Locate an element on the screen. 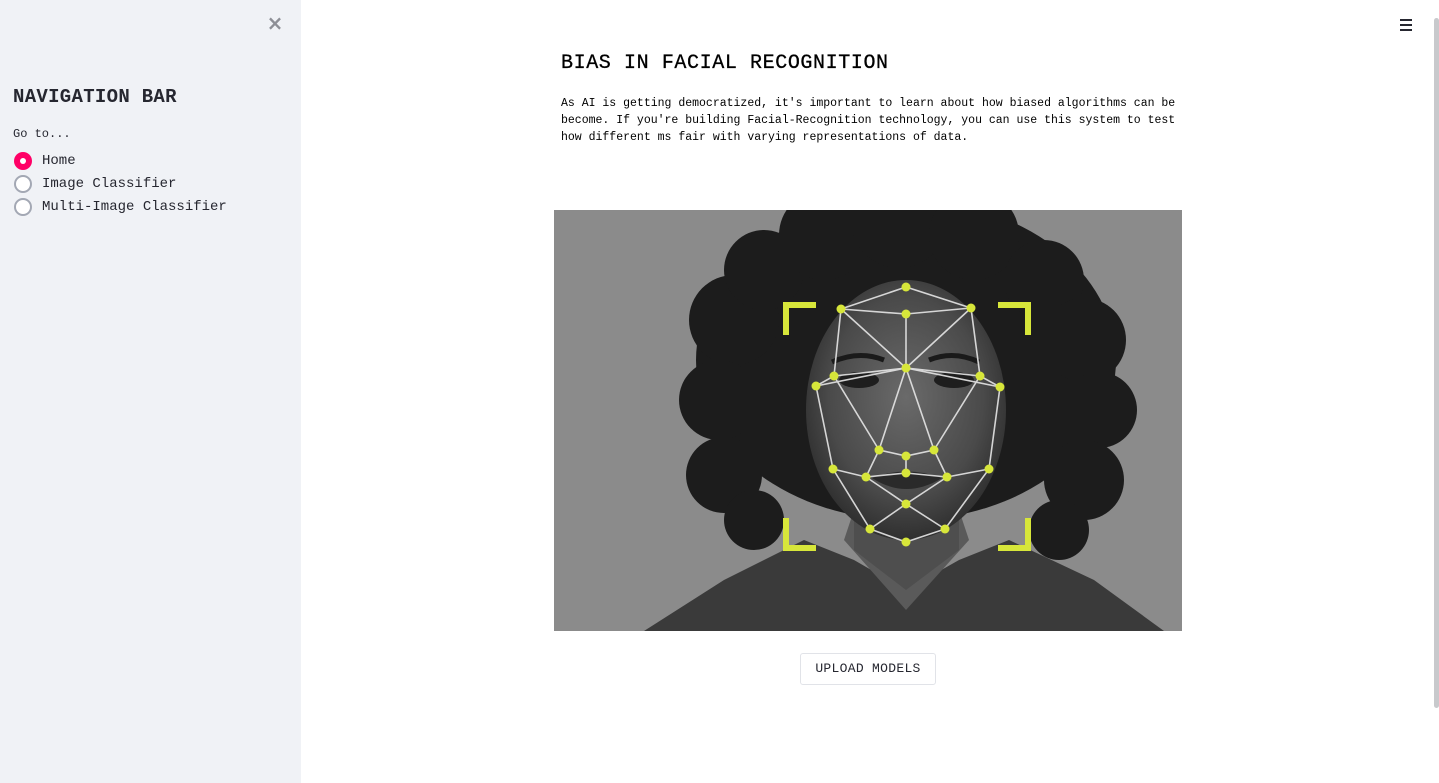 This screenshot has height=783, width=1439. scrollbar is located at coordinates (1436, 363).